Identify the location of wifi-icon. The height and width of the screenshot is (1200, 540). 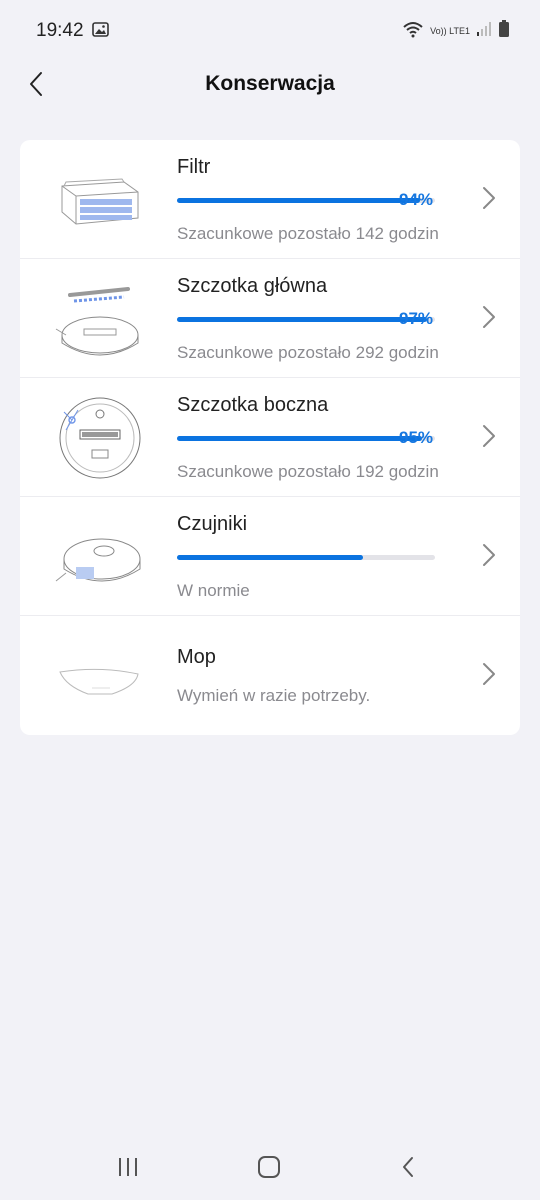
(413, 31).